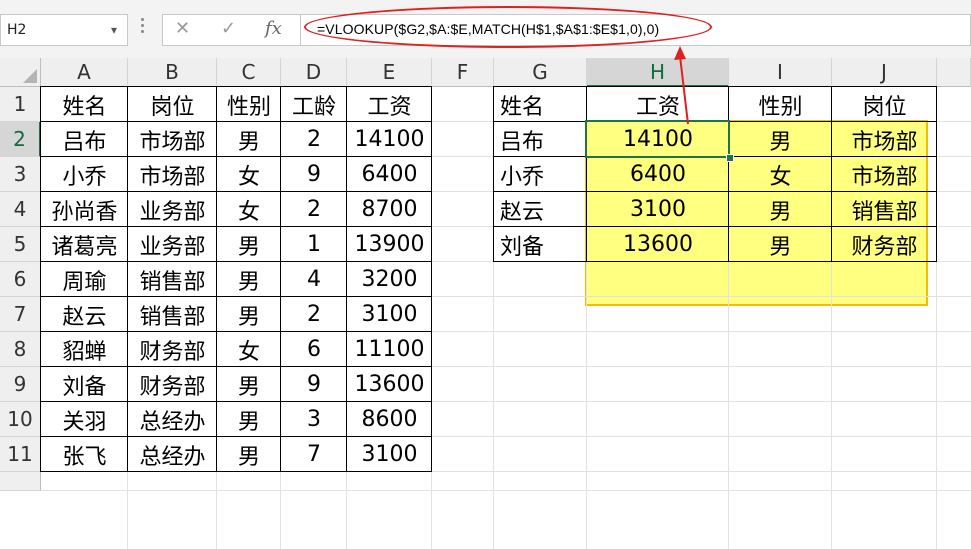 This screenshot has height=549, width=971. I want to click on annotation-arrow, so click(681, 85).